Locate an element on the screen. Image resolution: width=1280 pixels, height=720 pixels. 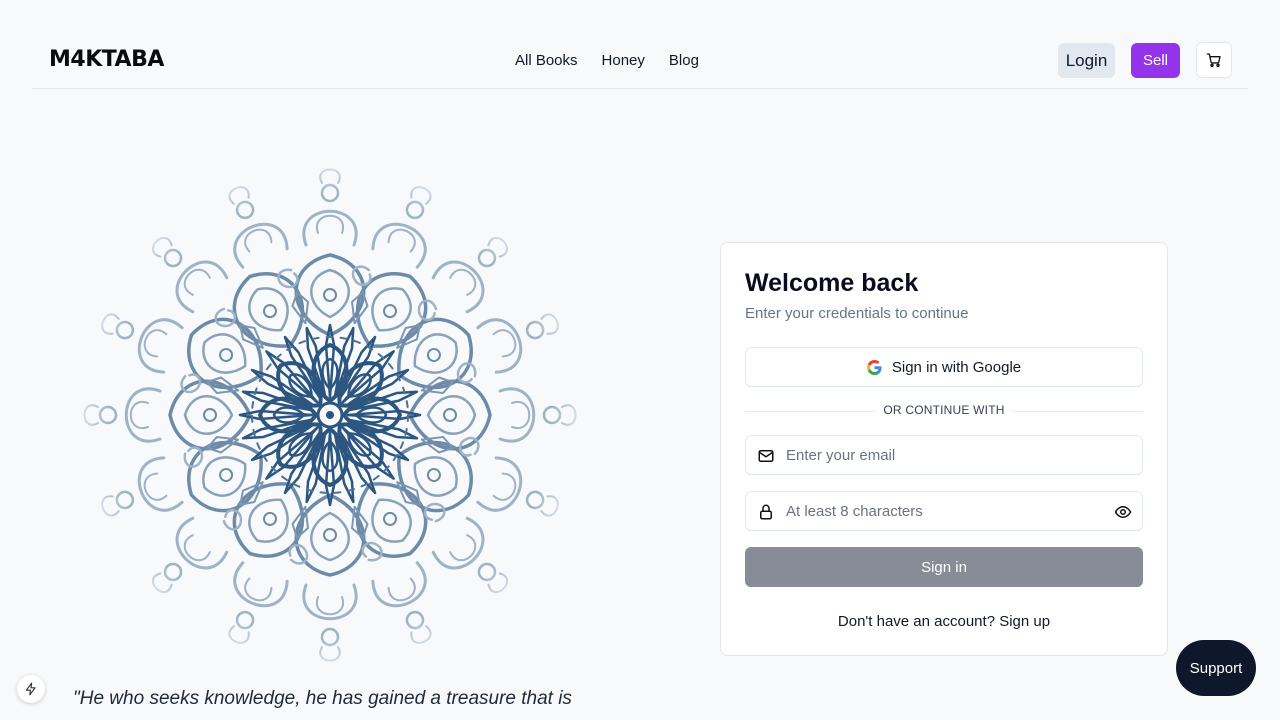
mail-icon is located at coordinates (766, 456).